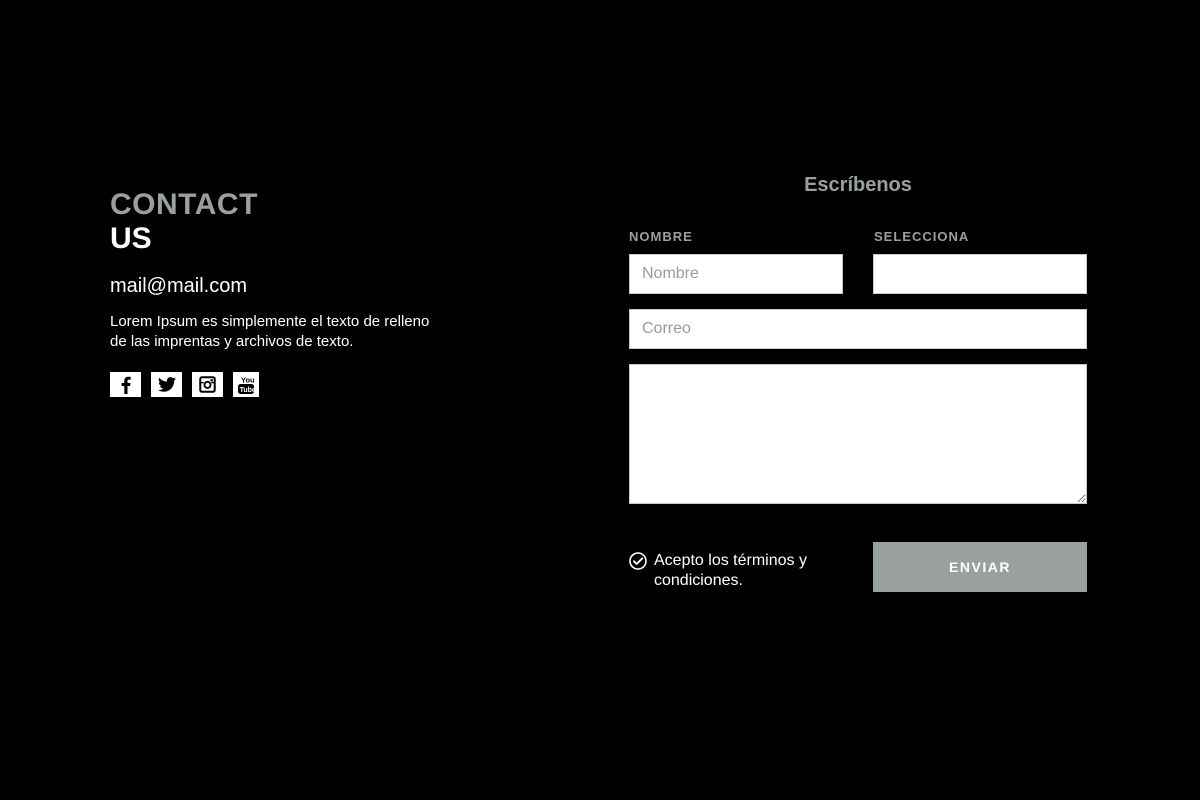  Describe the element at coordinates (184, 204) in the screenshot. I see `contact-heading-line1: CONTACT` at that location.